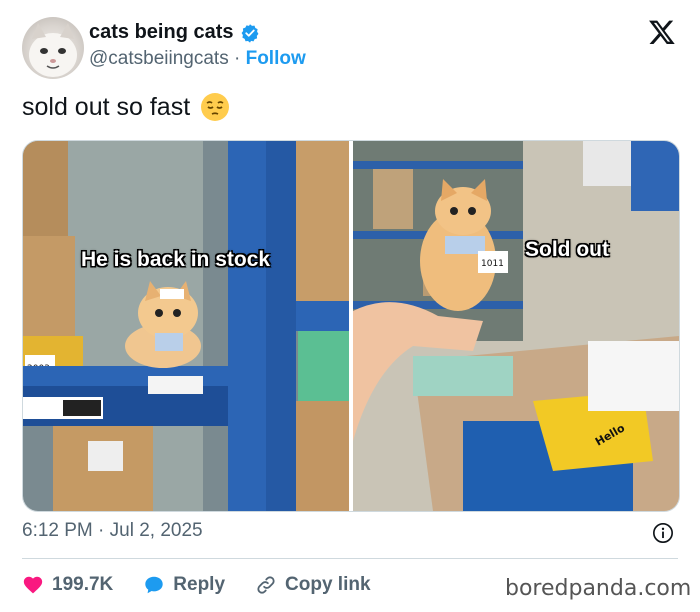 This screenshot has width=700, height=612. I want to click on reply-button: Reply, so click(184, 585).